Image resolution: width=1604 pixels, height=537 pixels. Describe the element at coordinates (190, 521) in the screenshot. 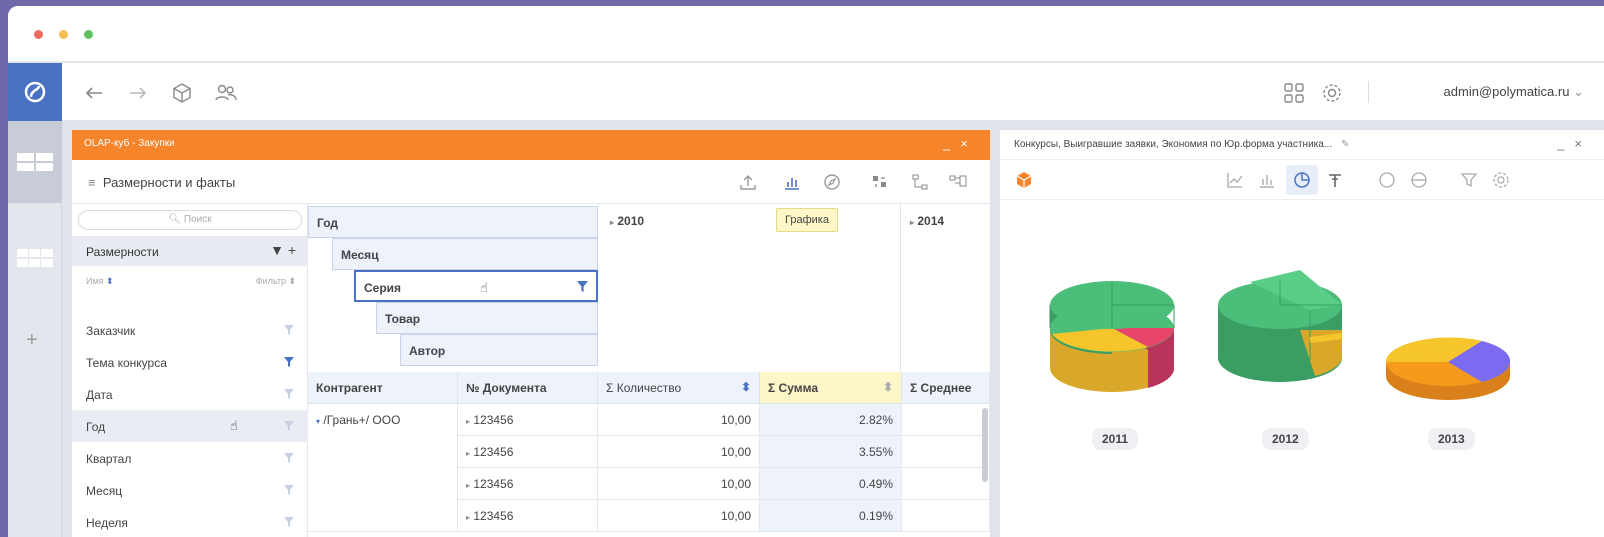

I see `dimension-item: Неделя` at that location.